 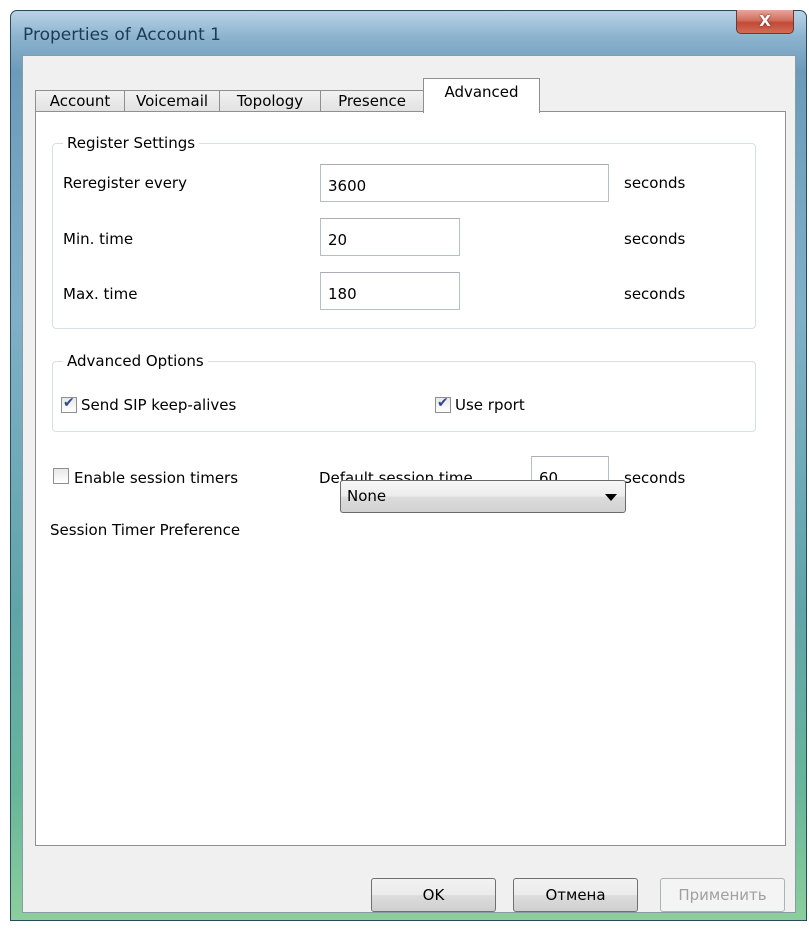 I want to click on close-button: X, so click(x=765, y=22).